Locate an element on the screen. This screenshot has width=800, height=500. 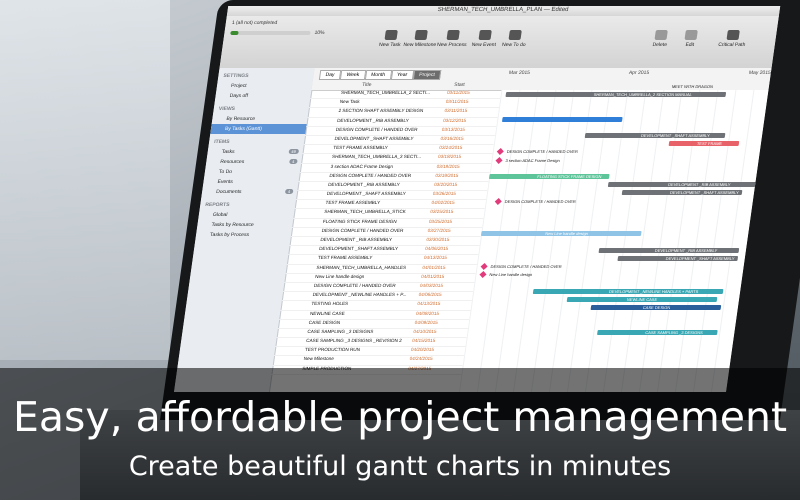
edit-button: Edit is located at coordinates (690, 39).